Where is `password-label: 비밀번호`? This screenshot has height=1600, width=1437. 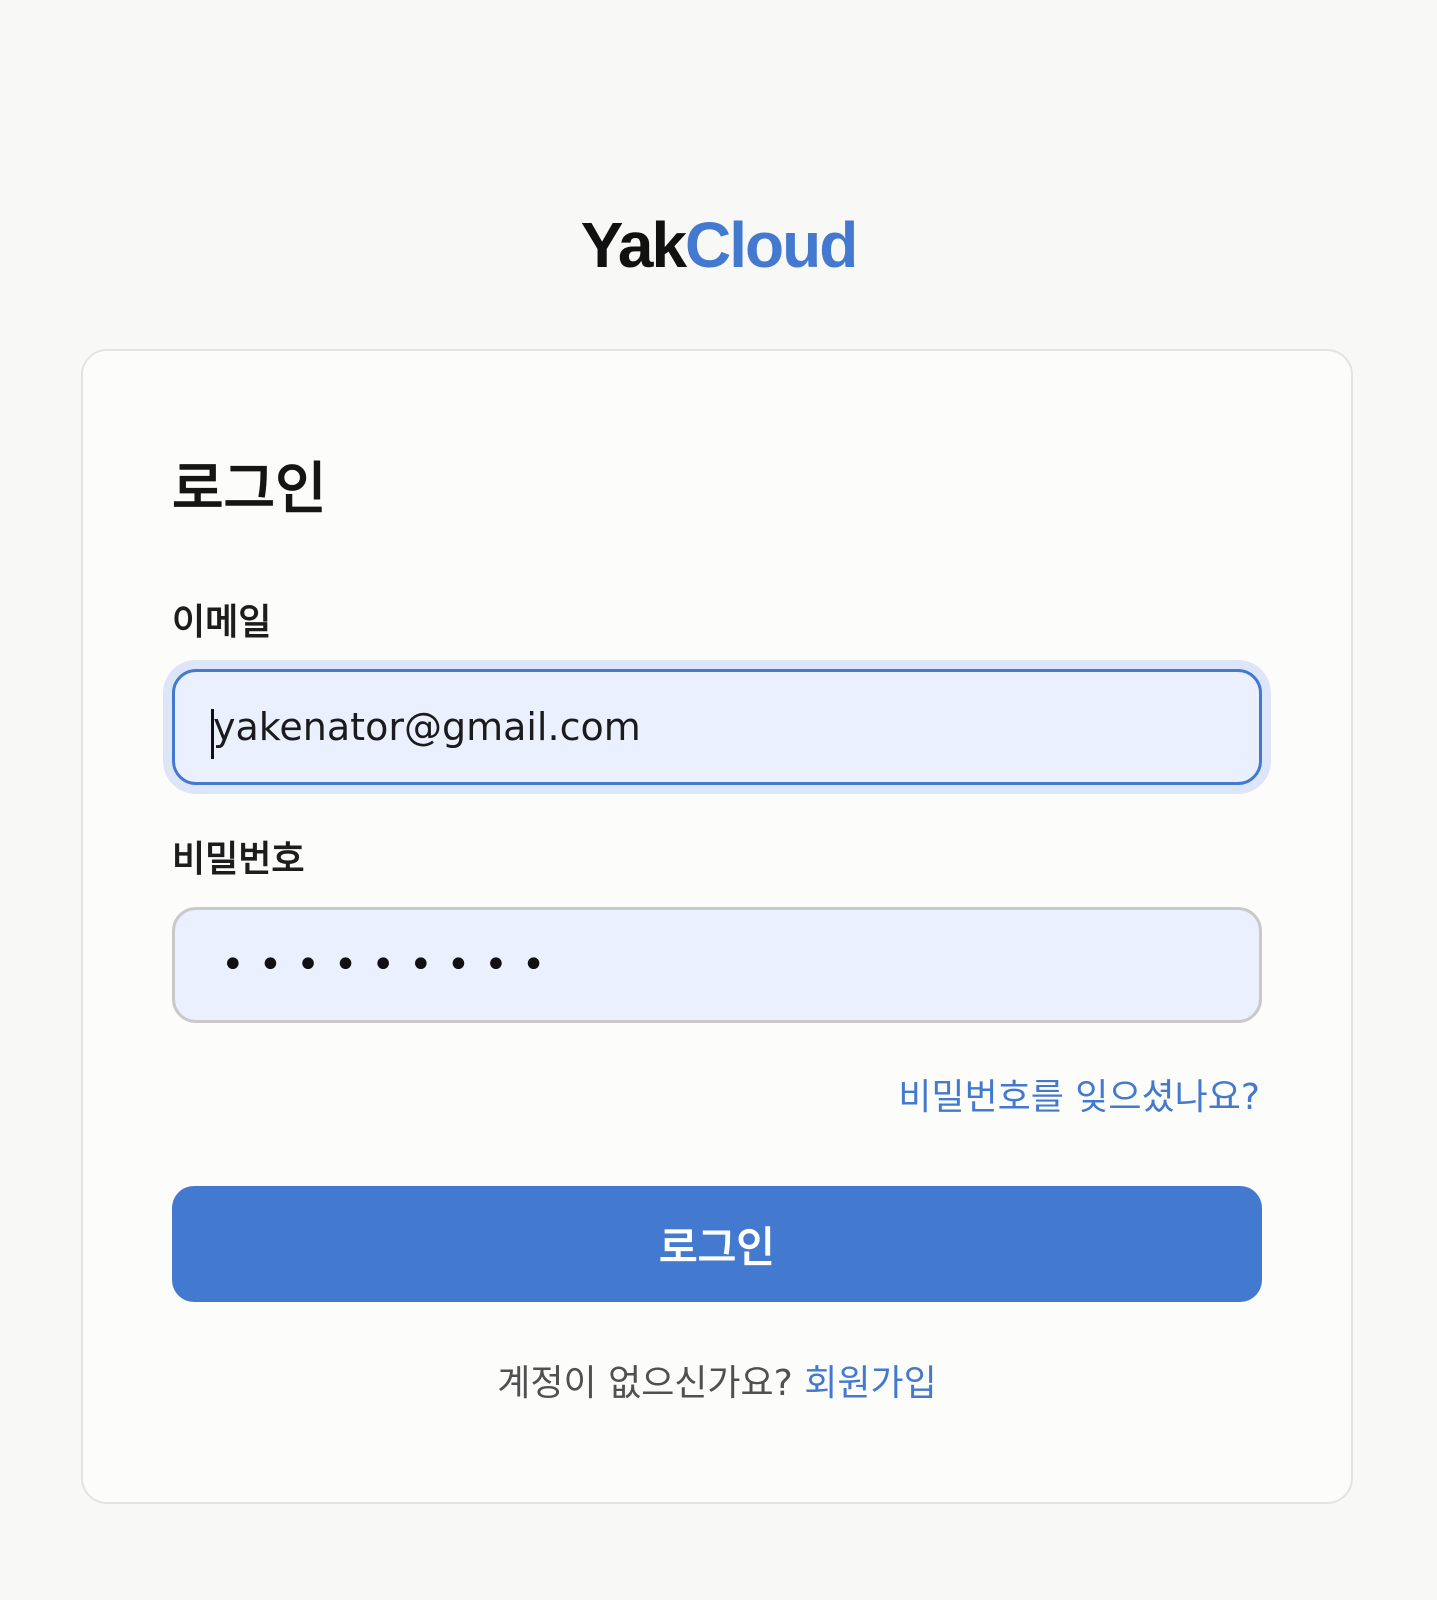
password-label: 비밀번호 is located at coordinates (238, 859).